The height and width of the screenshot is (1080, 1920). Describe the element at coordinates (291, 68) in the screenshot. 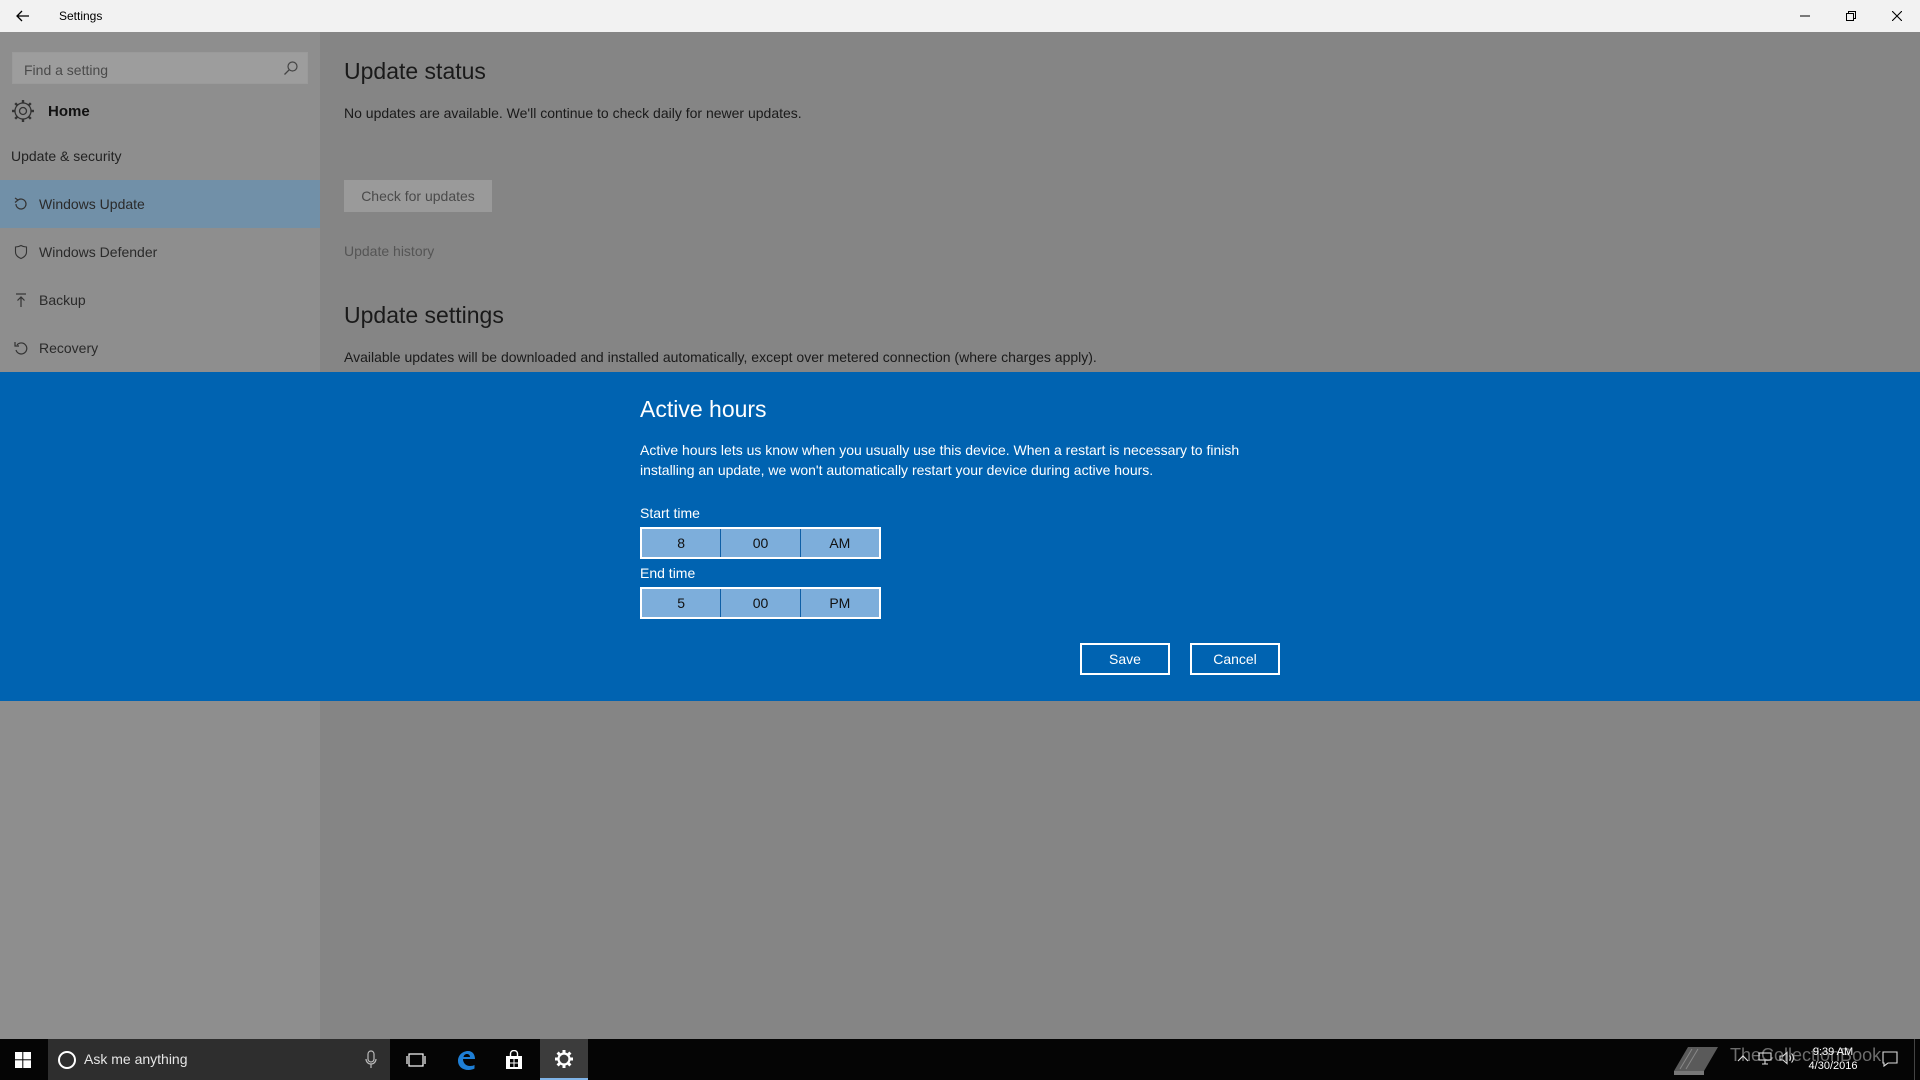

I see `search-icon` at that location.